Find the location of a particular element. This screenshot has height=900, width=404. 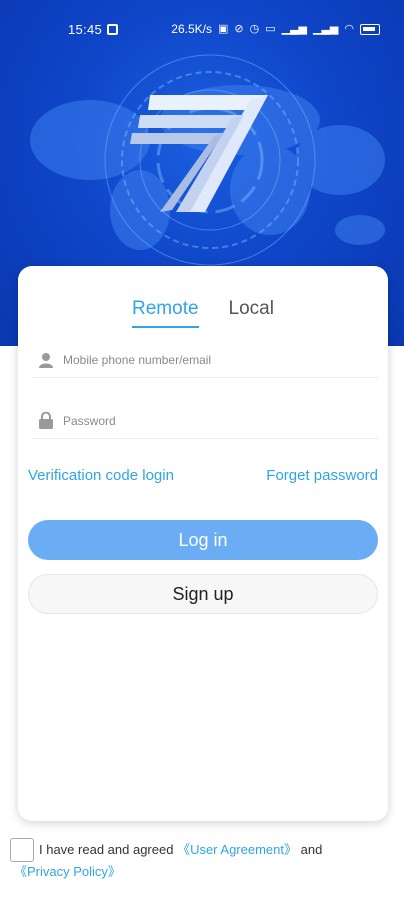

login-button: Log in is located at coordinates (203, 540).